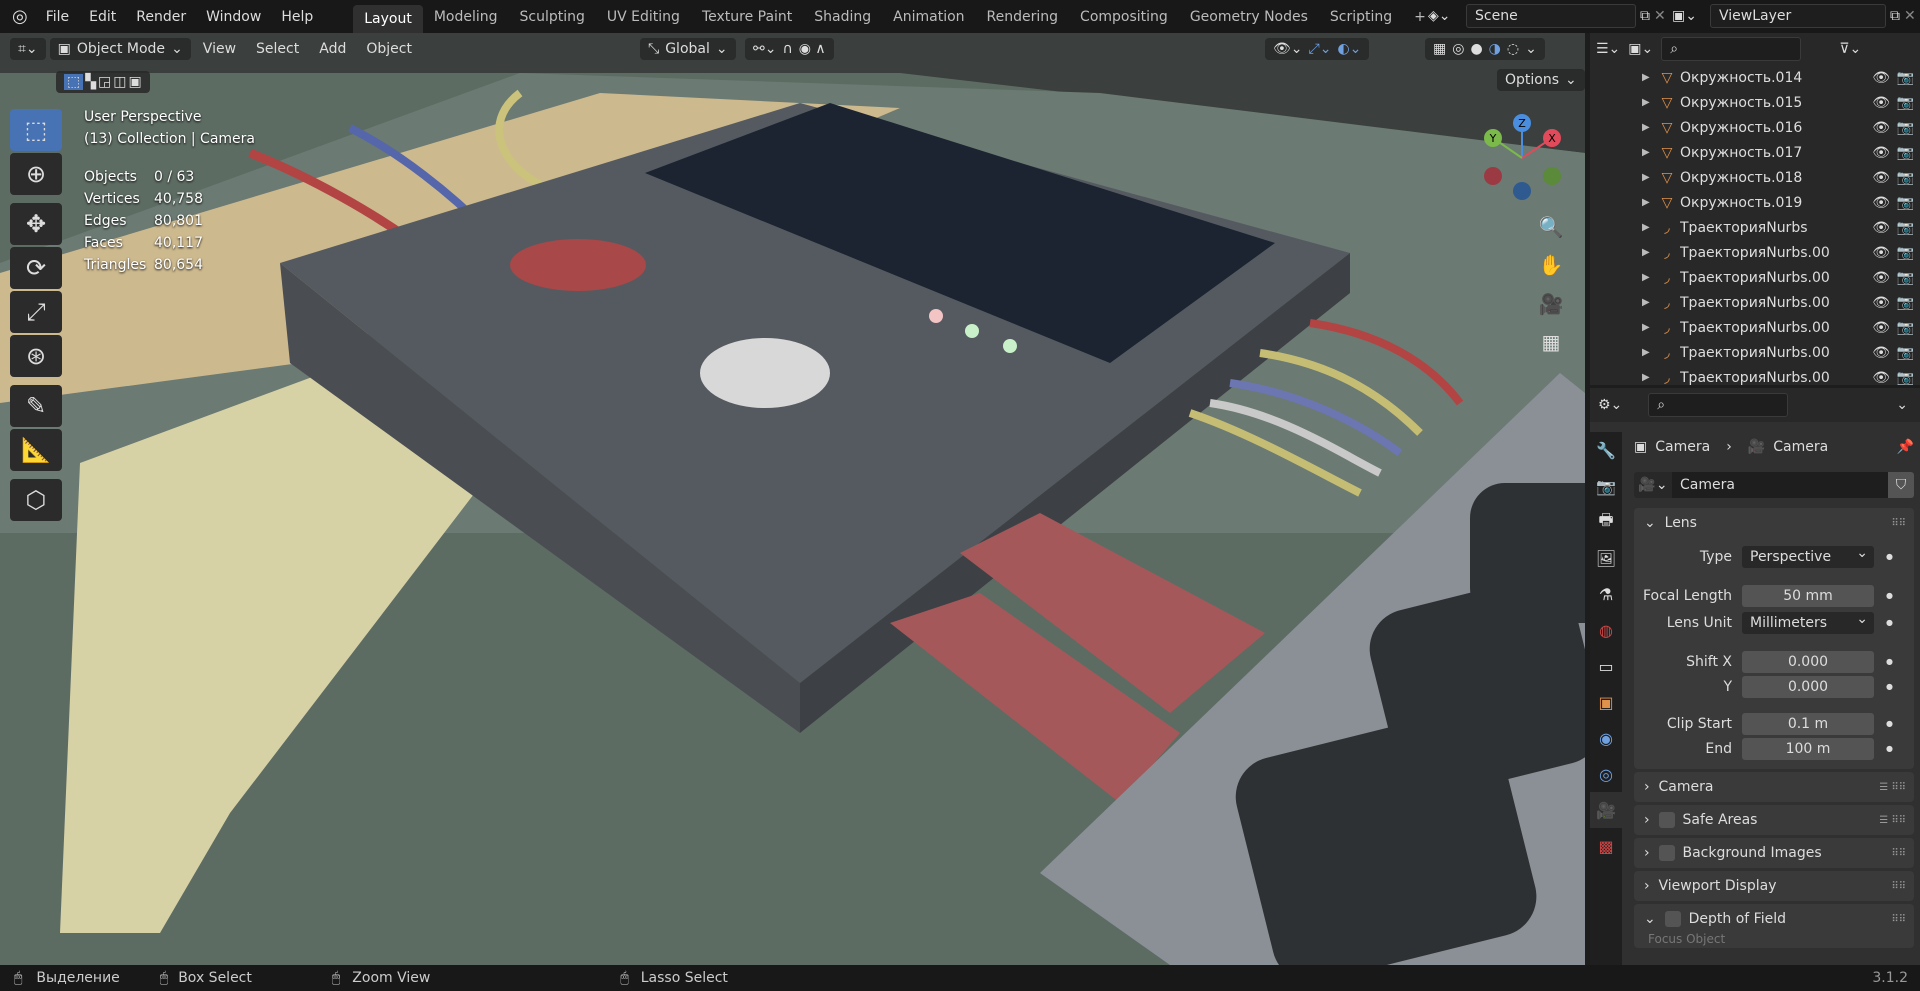 Image resolution: width=1920 pixels, height=991 pixels. What do you see at coordinates (1808, 621) in the screenshot?
I see `lens-unit-dropdown: Millimeters` at bounding box center [1808, 621].